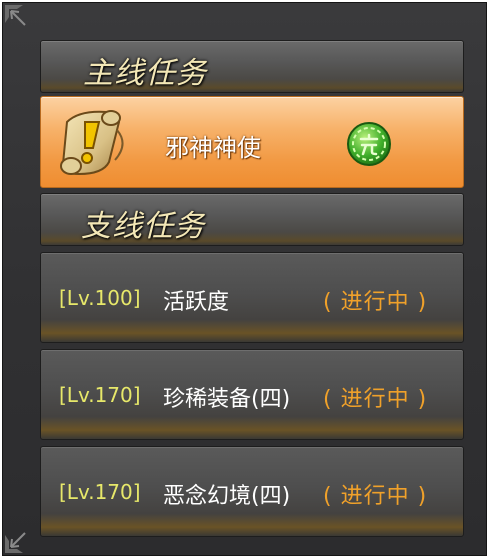 The height and width of the screenshot is (559, 490). Describe the element at coordinates (227, 496) in the screenshot. I see `task-name: 恶念幻境(四)` at that location.